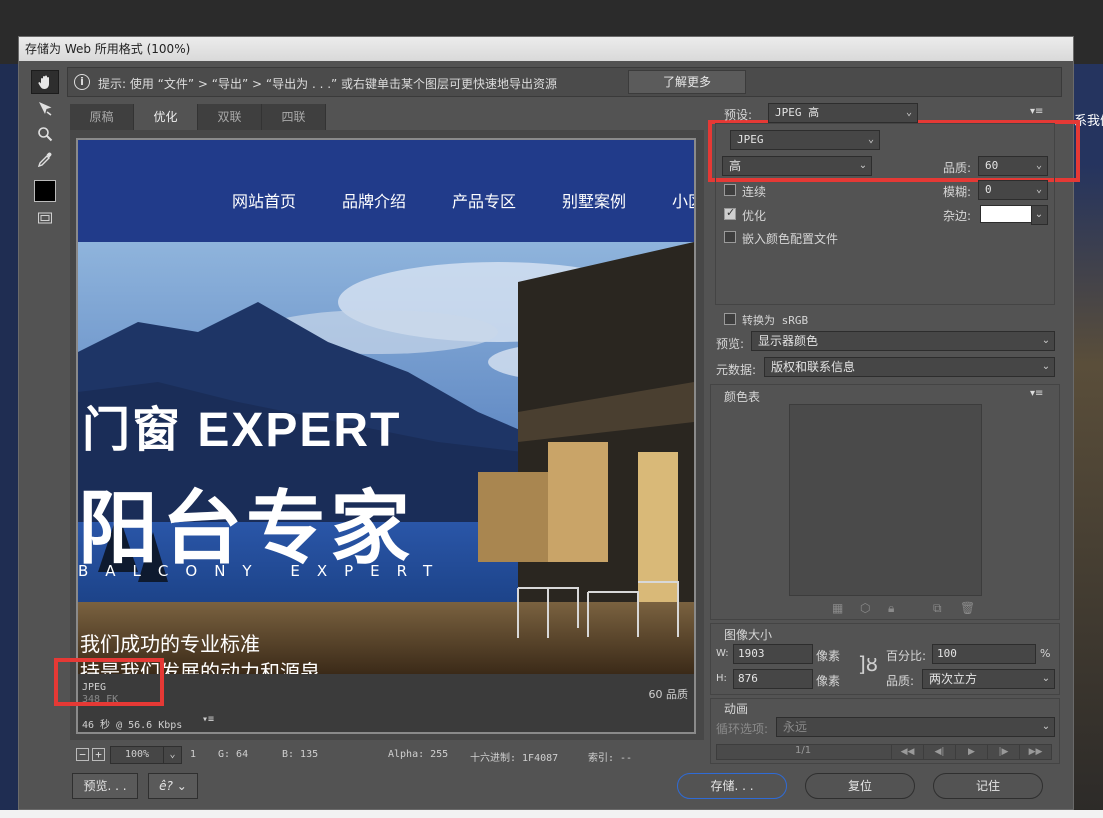 Image resolution: width=1103 pixels, height=818 pixels. I want to click on convert-srgb-checkbox, so click(730, 319).